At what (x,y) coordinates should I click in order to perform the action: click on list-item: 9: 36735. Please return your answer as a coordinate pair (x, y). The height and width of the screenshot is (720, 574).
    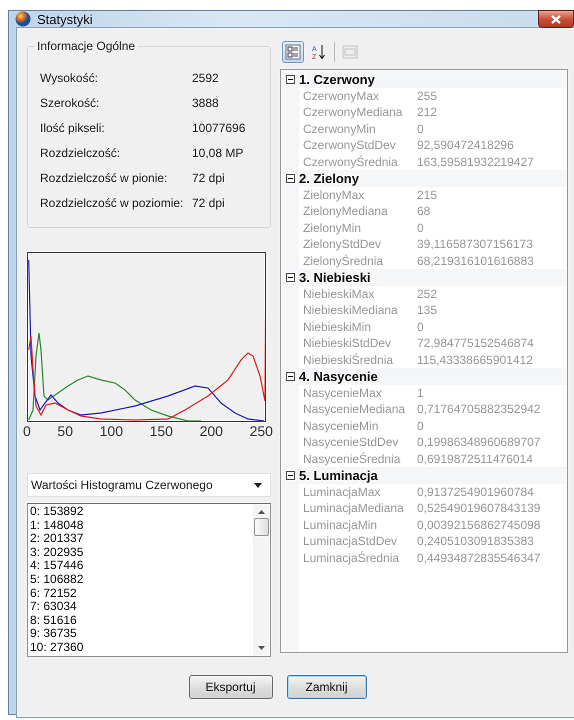
    Looking at the image, I should click on (140, 634).